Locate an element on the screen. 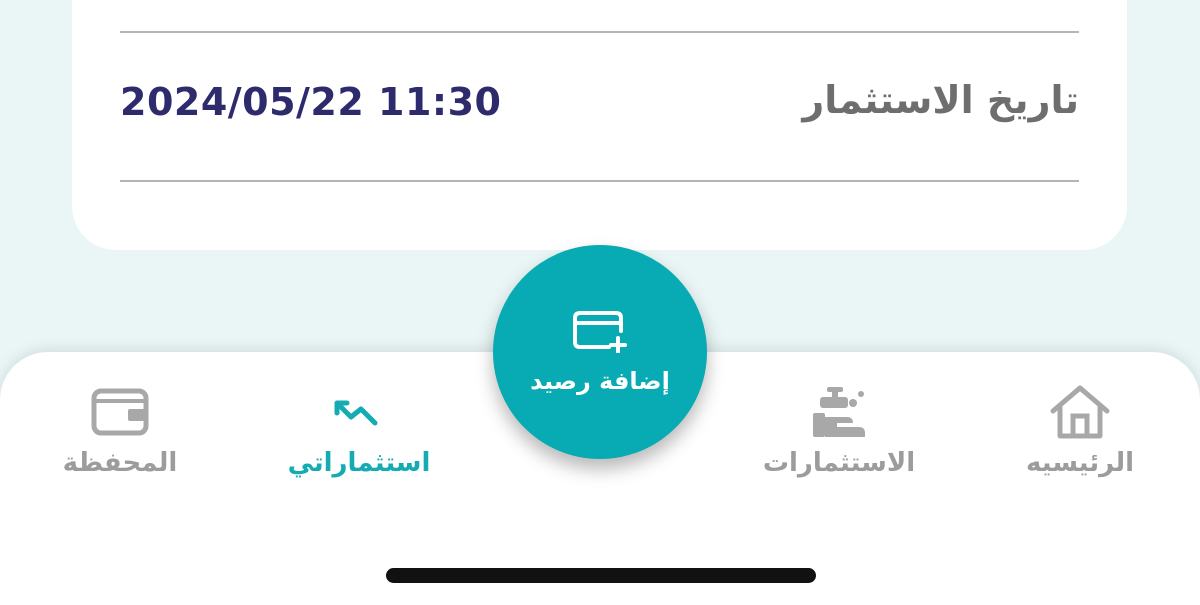 This screenshot has height=605, width=1200. nav-item-investments: الاستثمارات is located at coordinates (839, 430).